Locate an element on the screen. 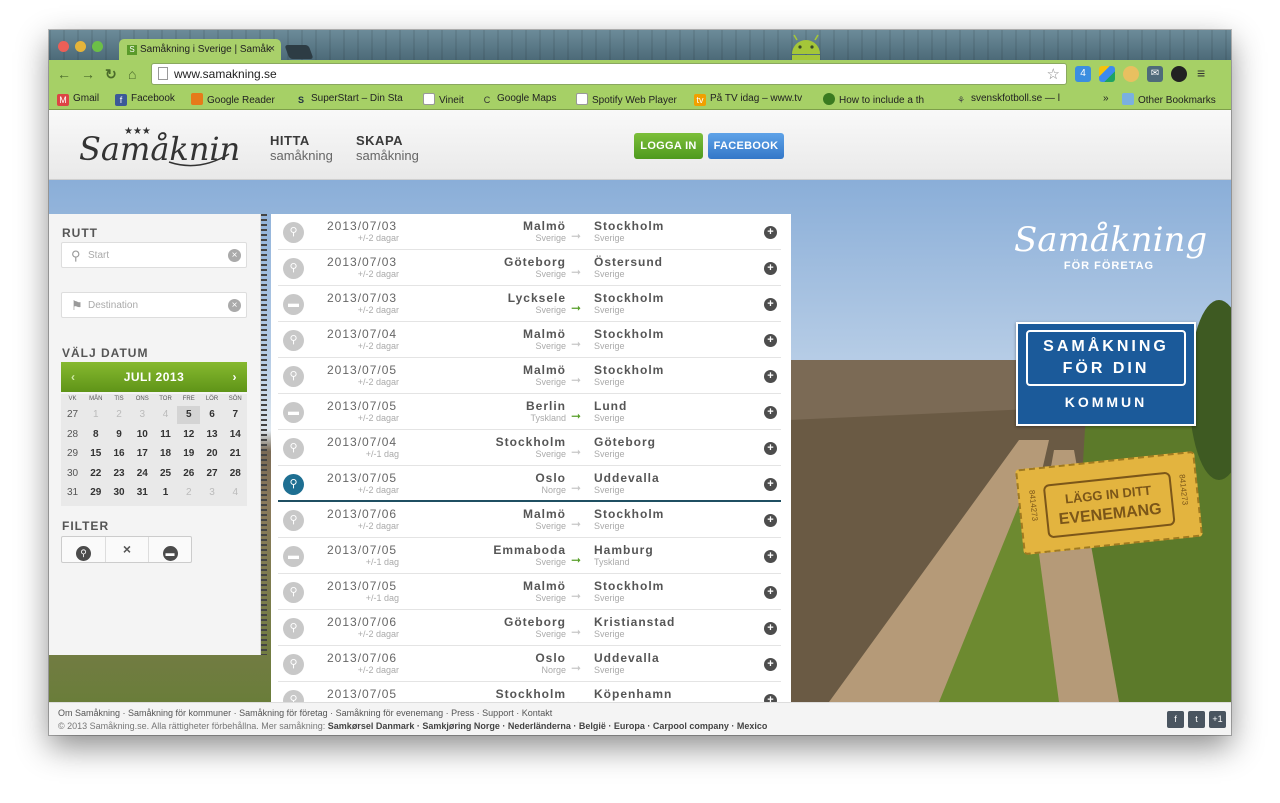  calendar-day: 9 is located at coordinates (119, 435).